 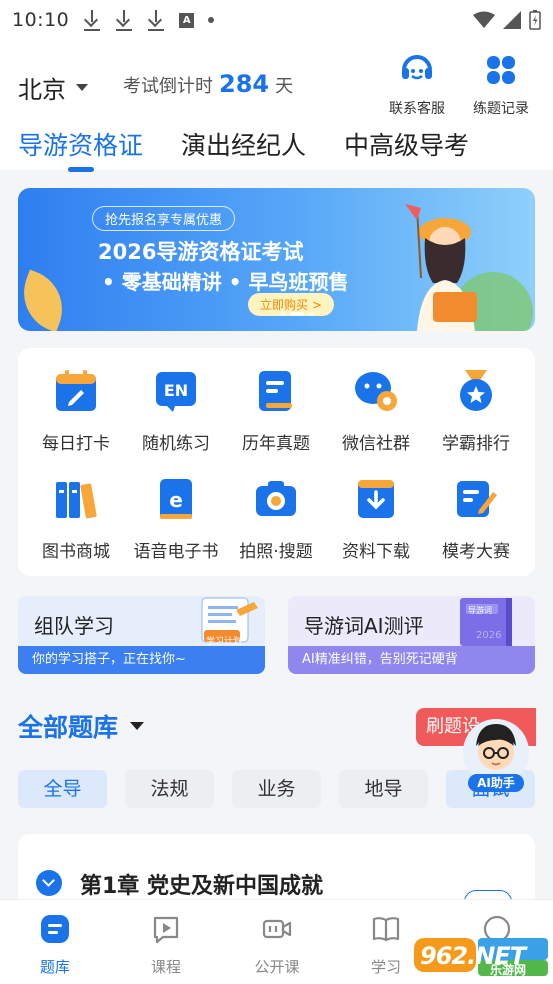 I want to click on nav-label: 课程, so click(x=165, y=967).